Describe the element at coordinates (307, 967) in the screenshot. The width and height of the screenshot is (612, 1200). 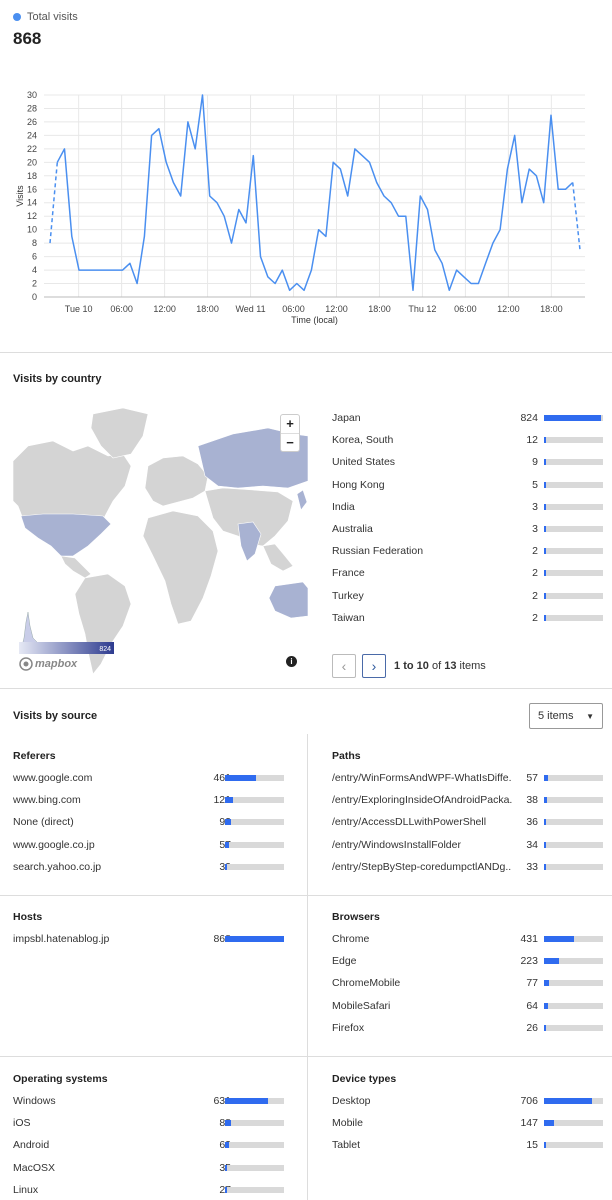
I see `column-divider` at that location.